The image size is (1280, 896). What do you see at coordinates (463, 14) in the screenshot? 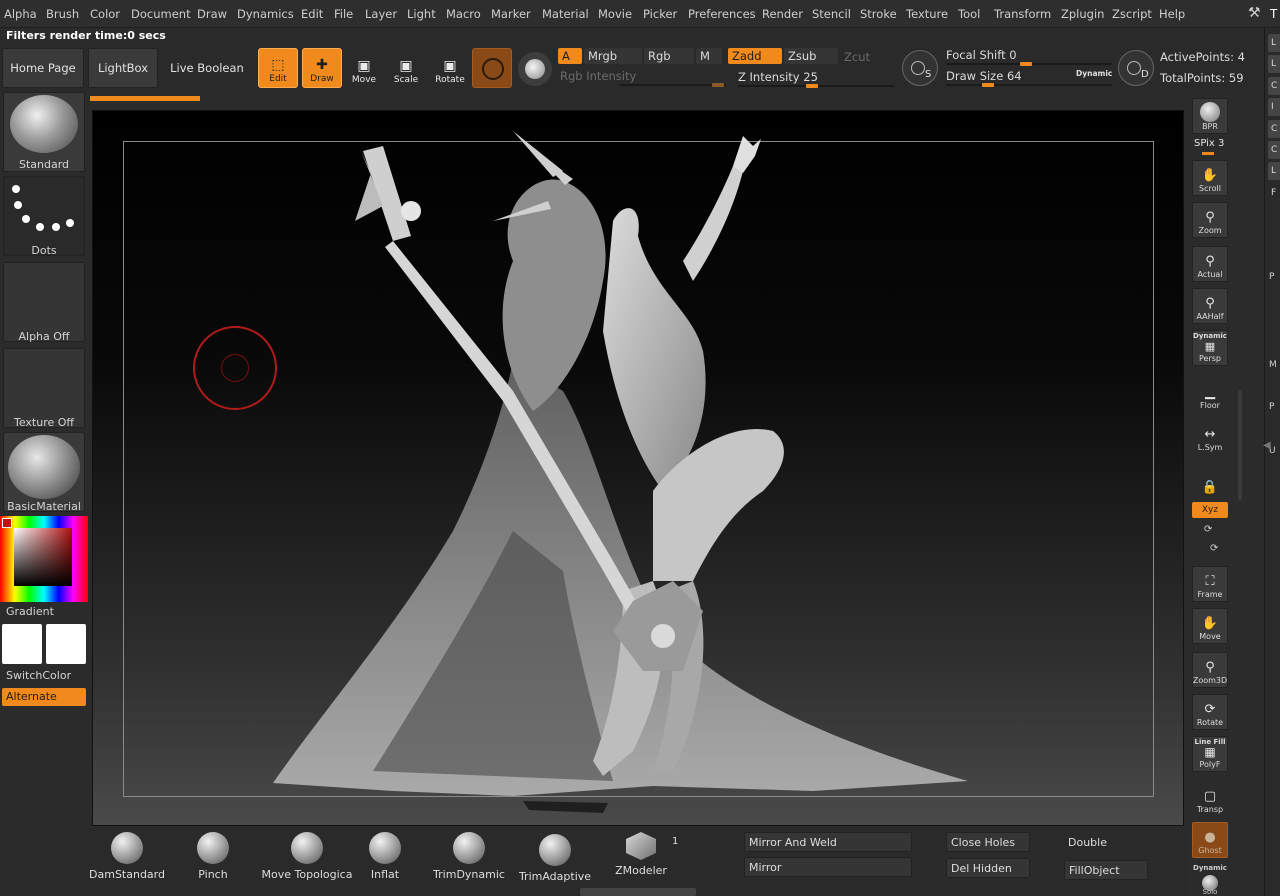
I see `menu-macro: Macro` at bounding box center [463, 14].